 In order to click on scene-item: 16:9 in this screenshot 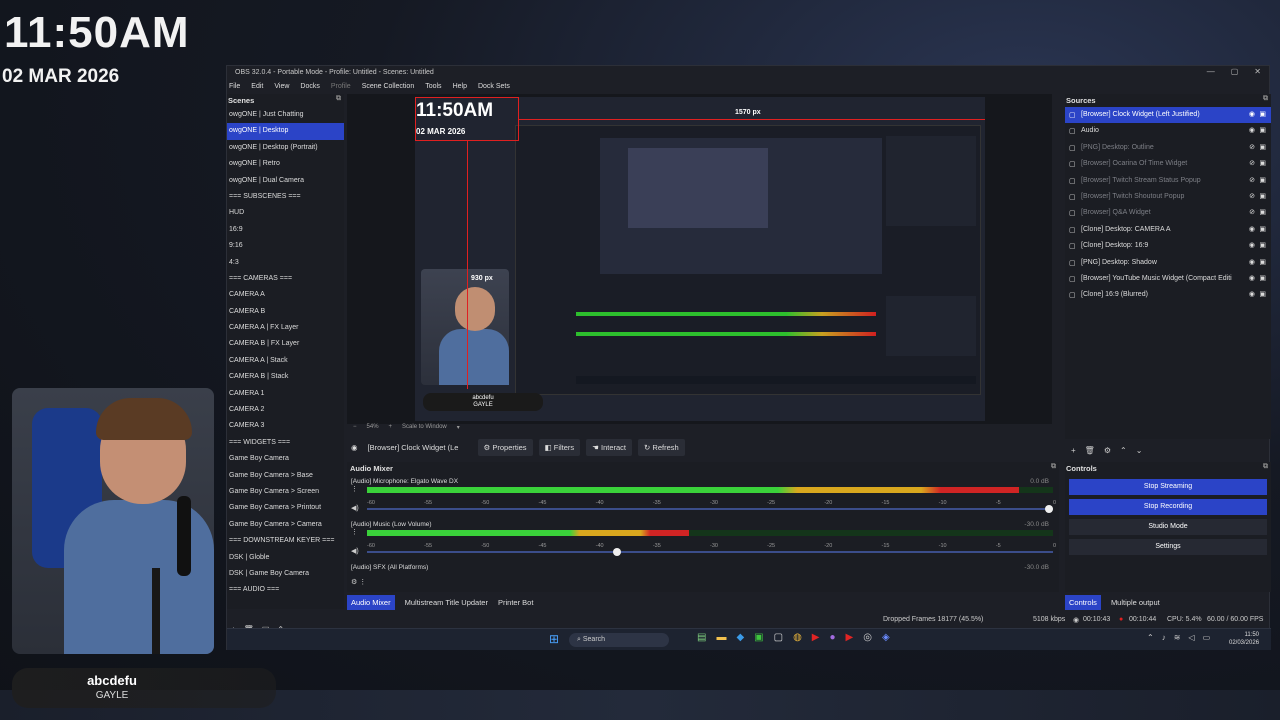, I will do `click(285, 230)`.